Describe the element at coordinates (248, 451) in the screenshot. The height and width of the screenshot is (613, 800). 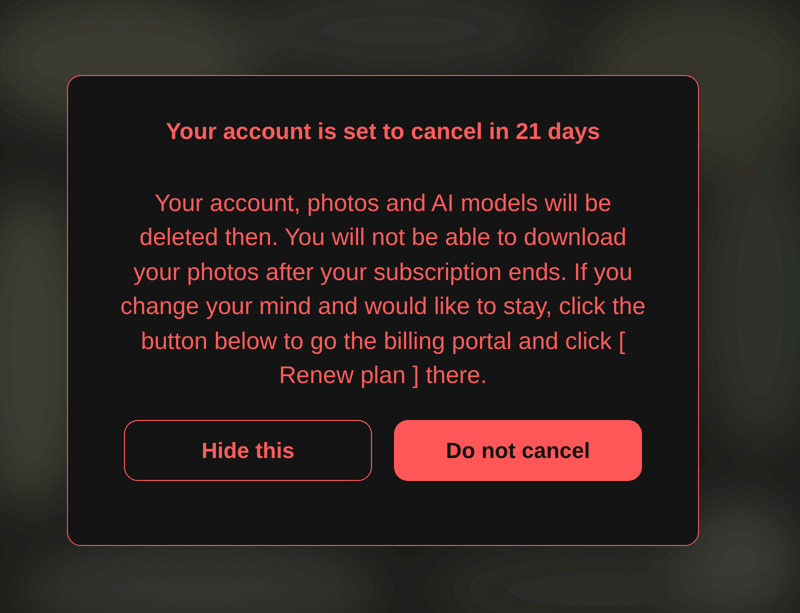
I see `dismiss-button: Hide this` at that location.